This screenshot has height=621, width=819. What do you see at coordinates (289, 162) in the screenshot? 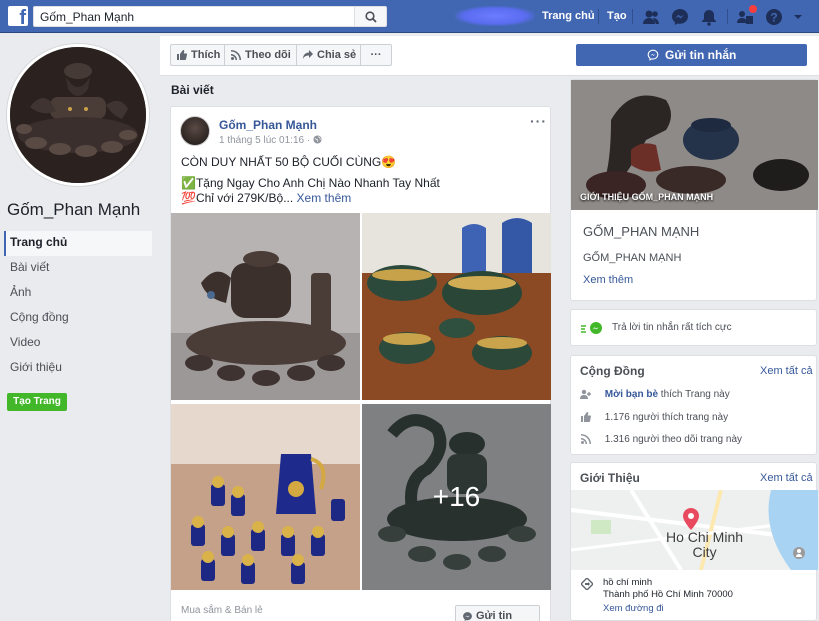
I see `post-text-line: CÒN DUY NHẤT 50 BỘ CUỐI CÙNG😍` at bounding box center [289, 162].